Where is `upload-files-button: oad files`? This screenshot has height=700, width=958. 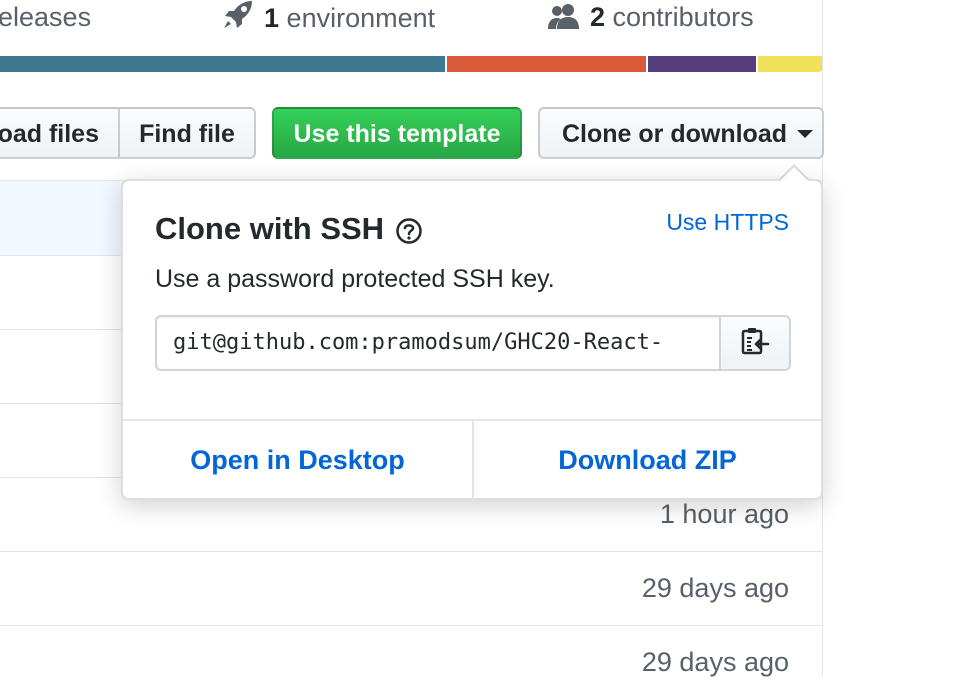
upload-files-button: oad files is located at coordinates (61, 133).